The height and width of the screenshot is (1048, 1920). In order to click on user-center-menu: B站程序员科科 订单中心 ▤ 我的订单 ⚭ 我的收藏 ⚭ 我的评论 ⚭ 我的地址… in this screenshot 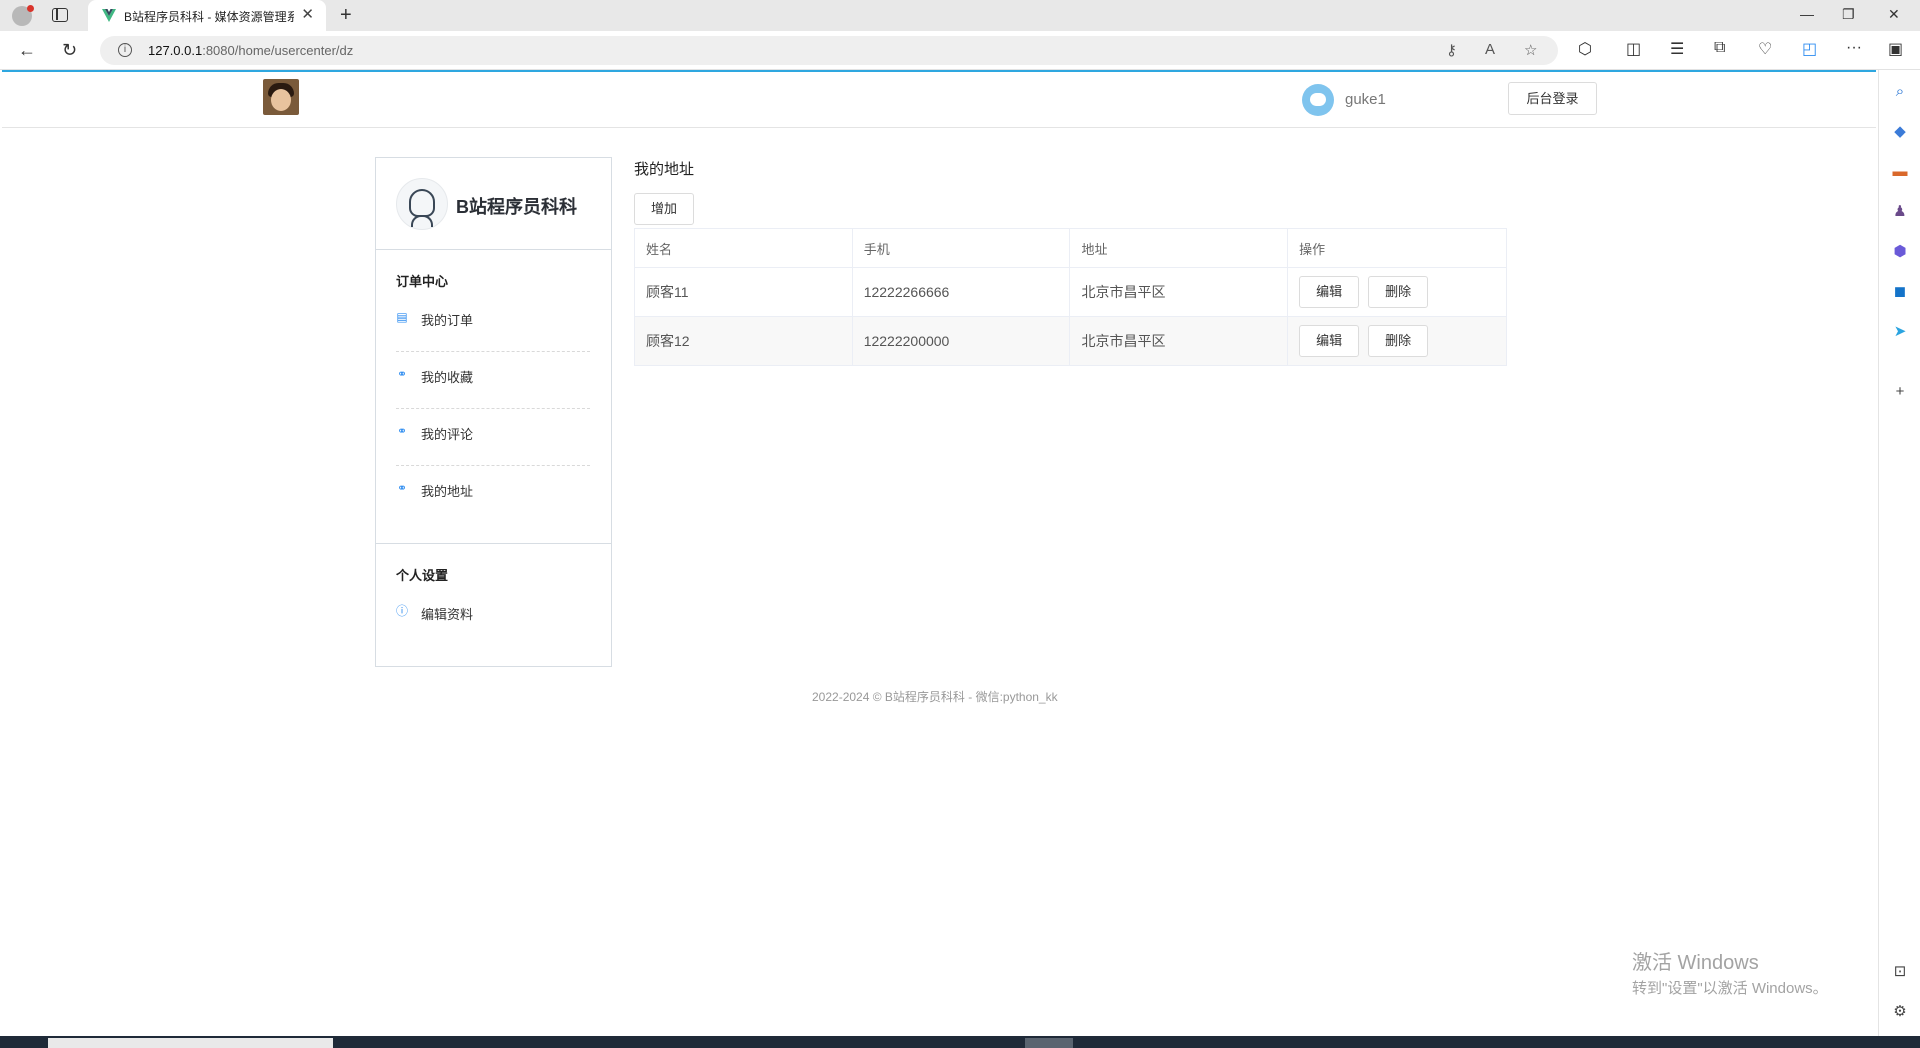, I will do `click(493, 412)`.